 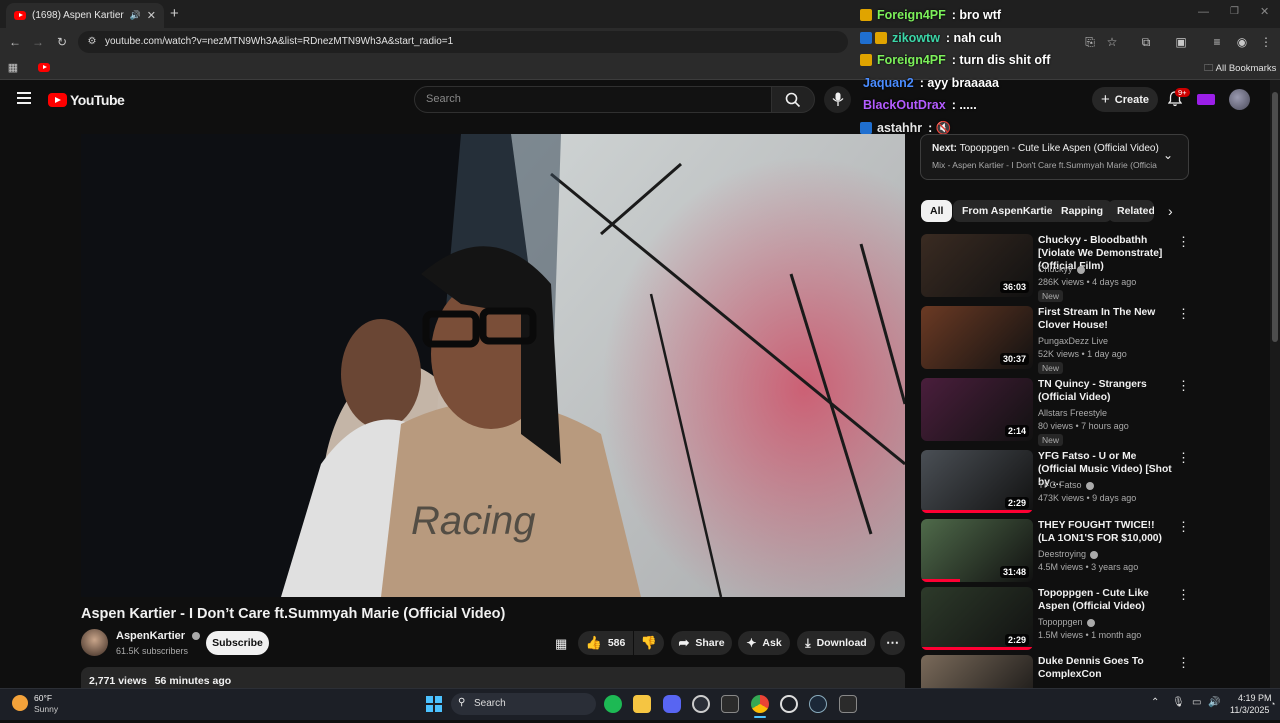 What do you see at coordinates (1061, 269) in the screenshot?
I see `recommendation-channel: Chuckyy` at bounding box center [1061, 269].